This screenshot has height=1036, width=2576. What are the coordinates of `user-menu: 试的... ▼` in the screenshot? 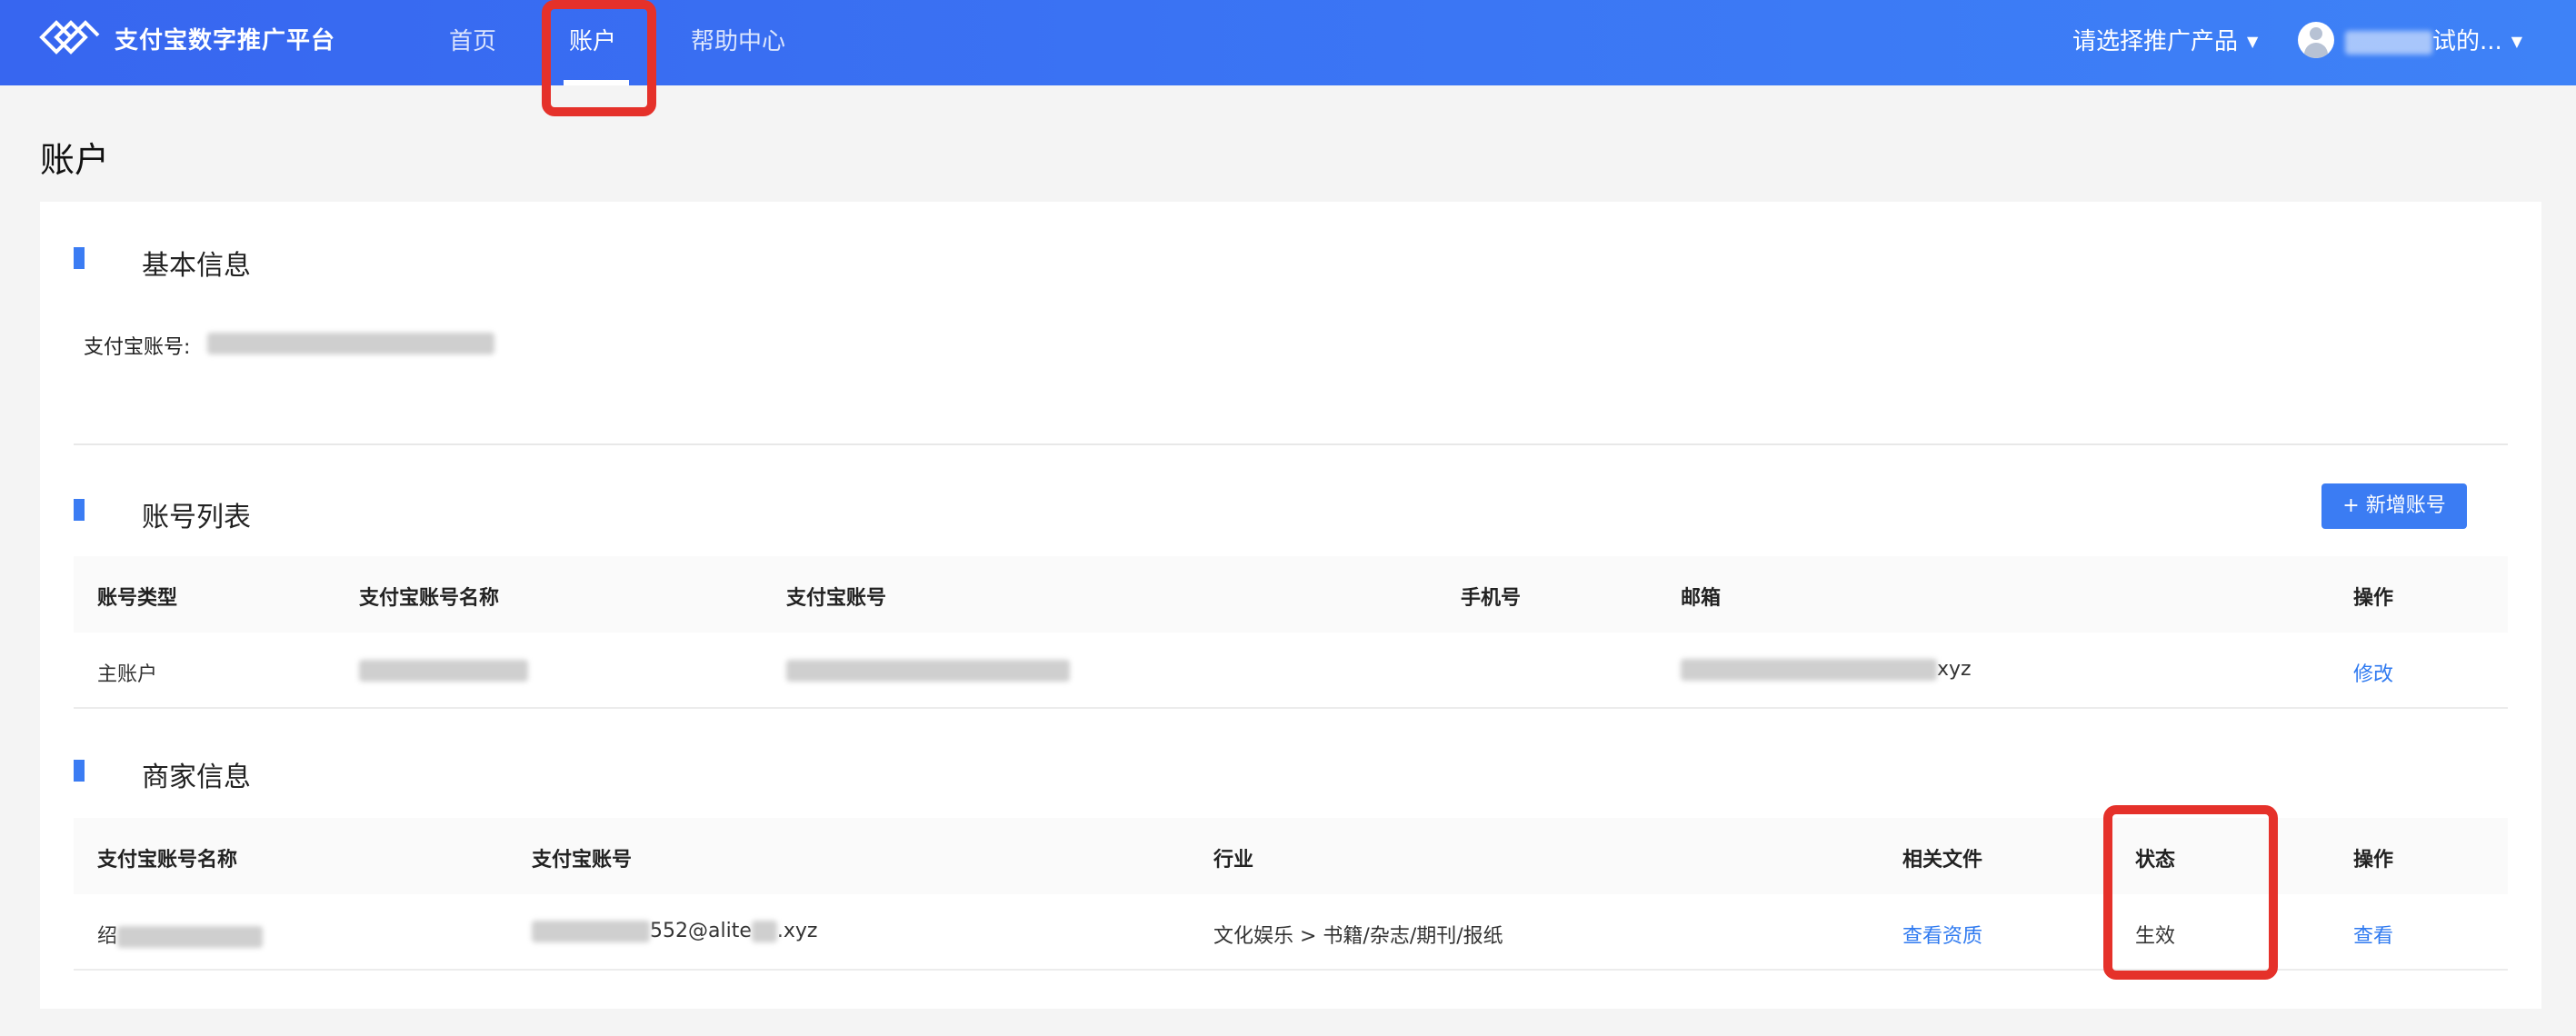 It's located at (2433, 39).